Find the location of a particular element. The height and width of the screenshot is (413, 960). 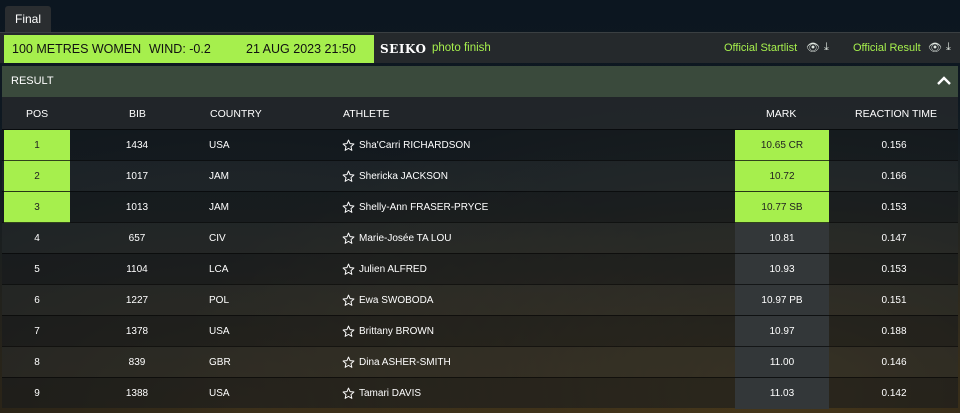

column-athlete: ATHLETE is located at coordinates (366, 114).